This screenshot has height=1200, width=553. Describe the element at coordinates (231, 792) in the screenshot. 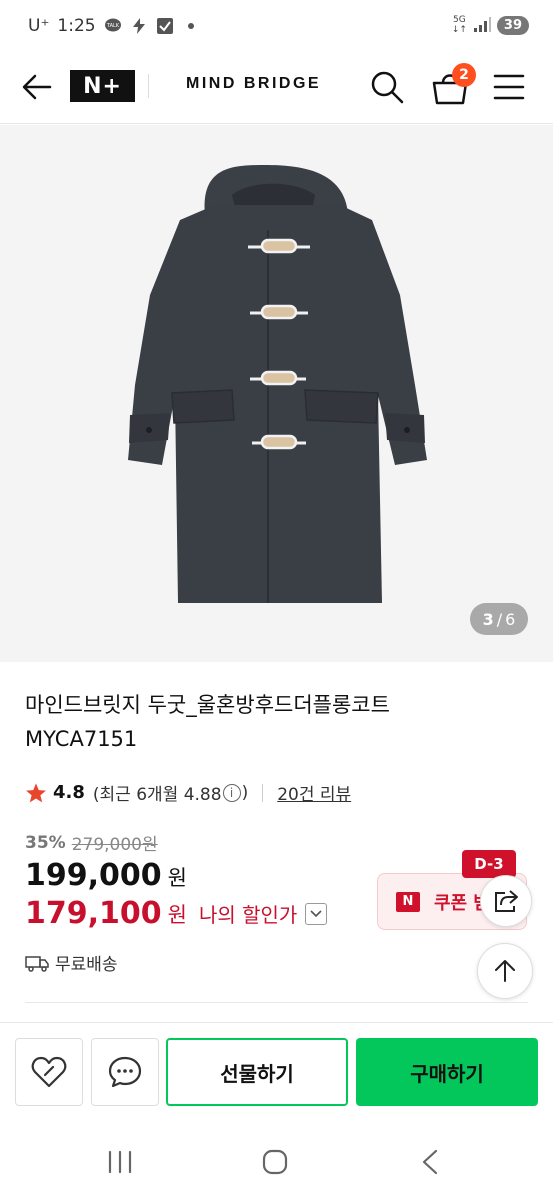

I see `info-icon: i` at that location.